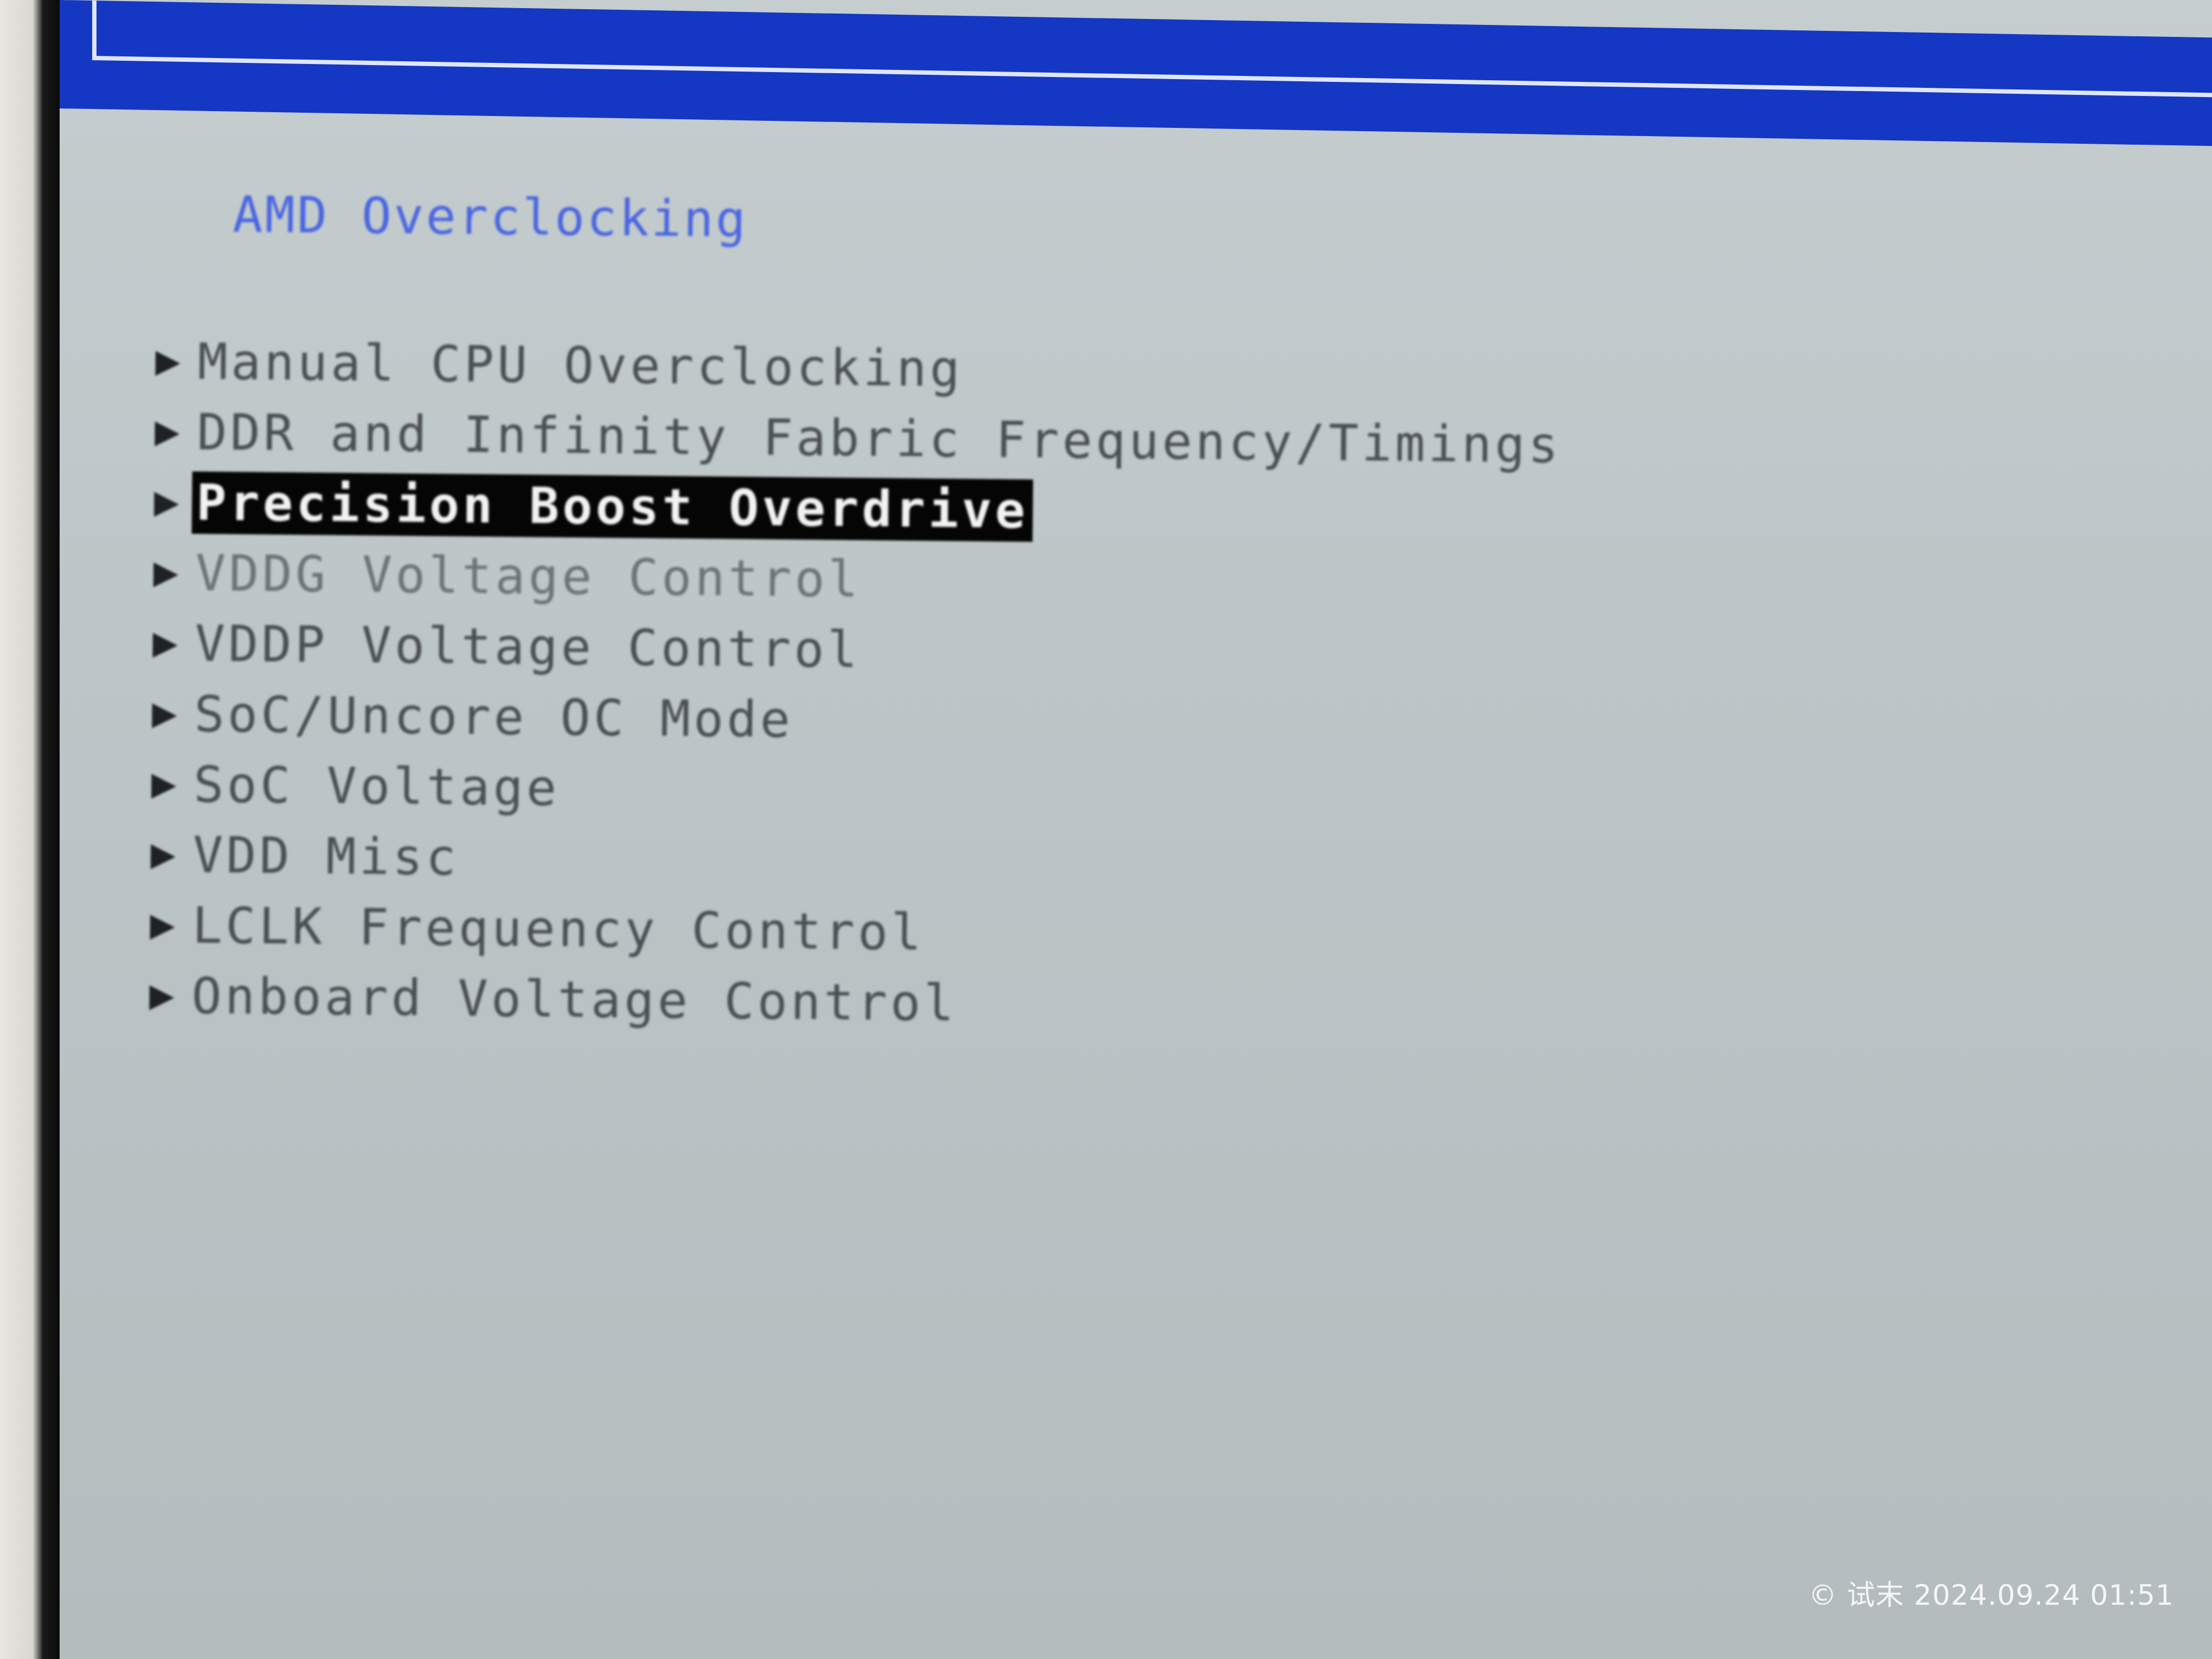 This screenshot has height=1659, width=2212. I want to click on menu-item-onboard-voltage-control: ▶ Onboard Voltage Control, so click(855, 1002).